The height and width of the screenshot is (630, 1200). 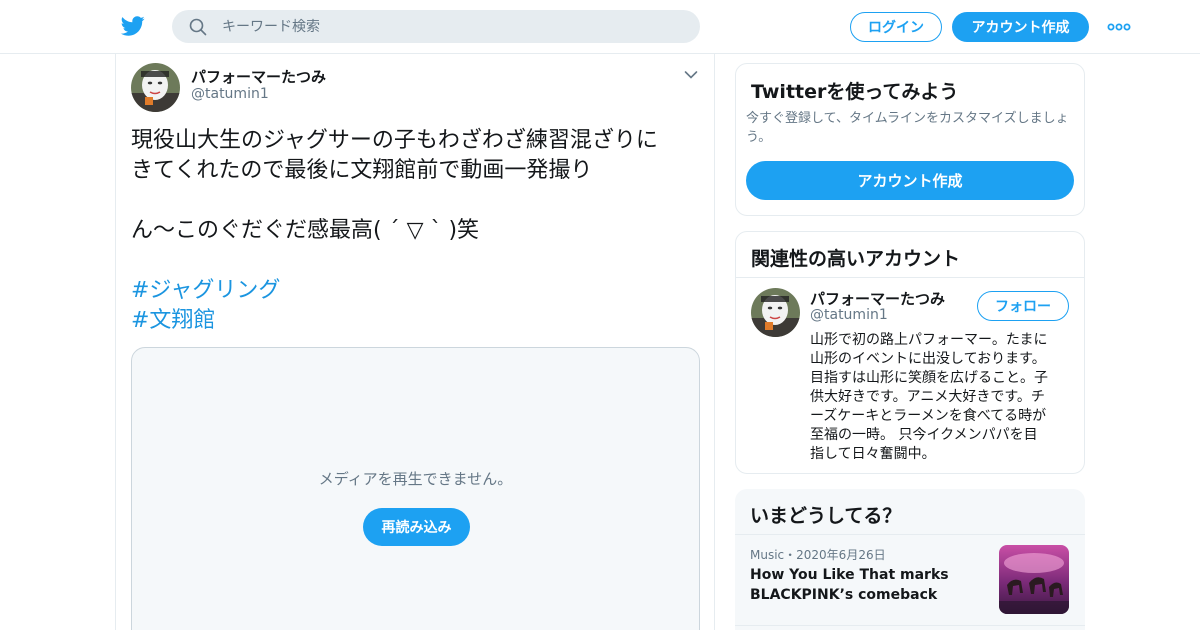 I want to click on search-box, so click(x=436, y=26).